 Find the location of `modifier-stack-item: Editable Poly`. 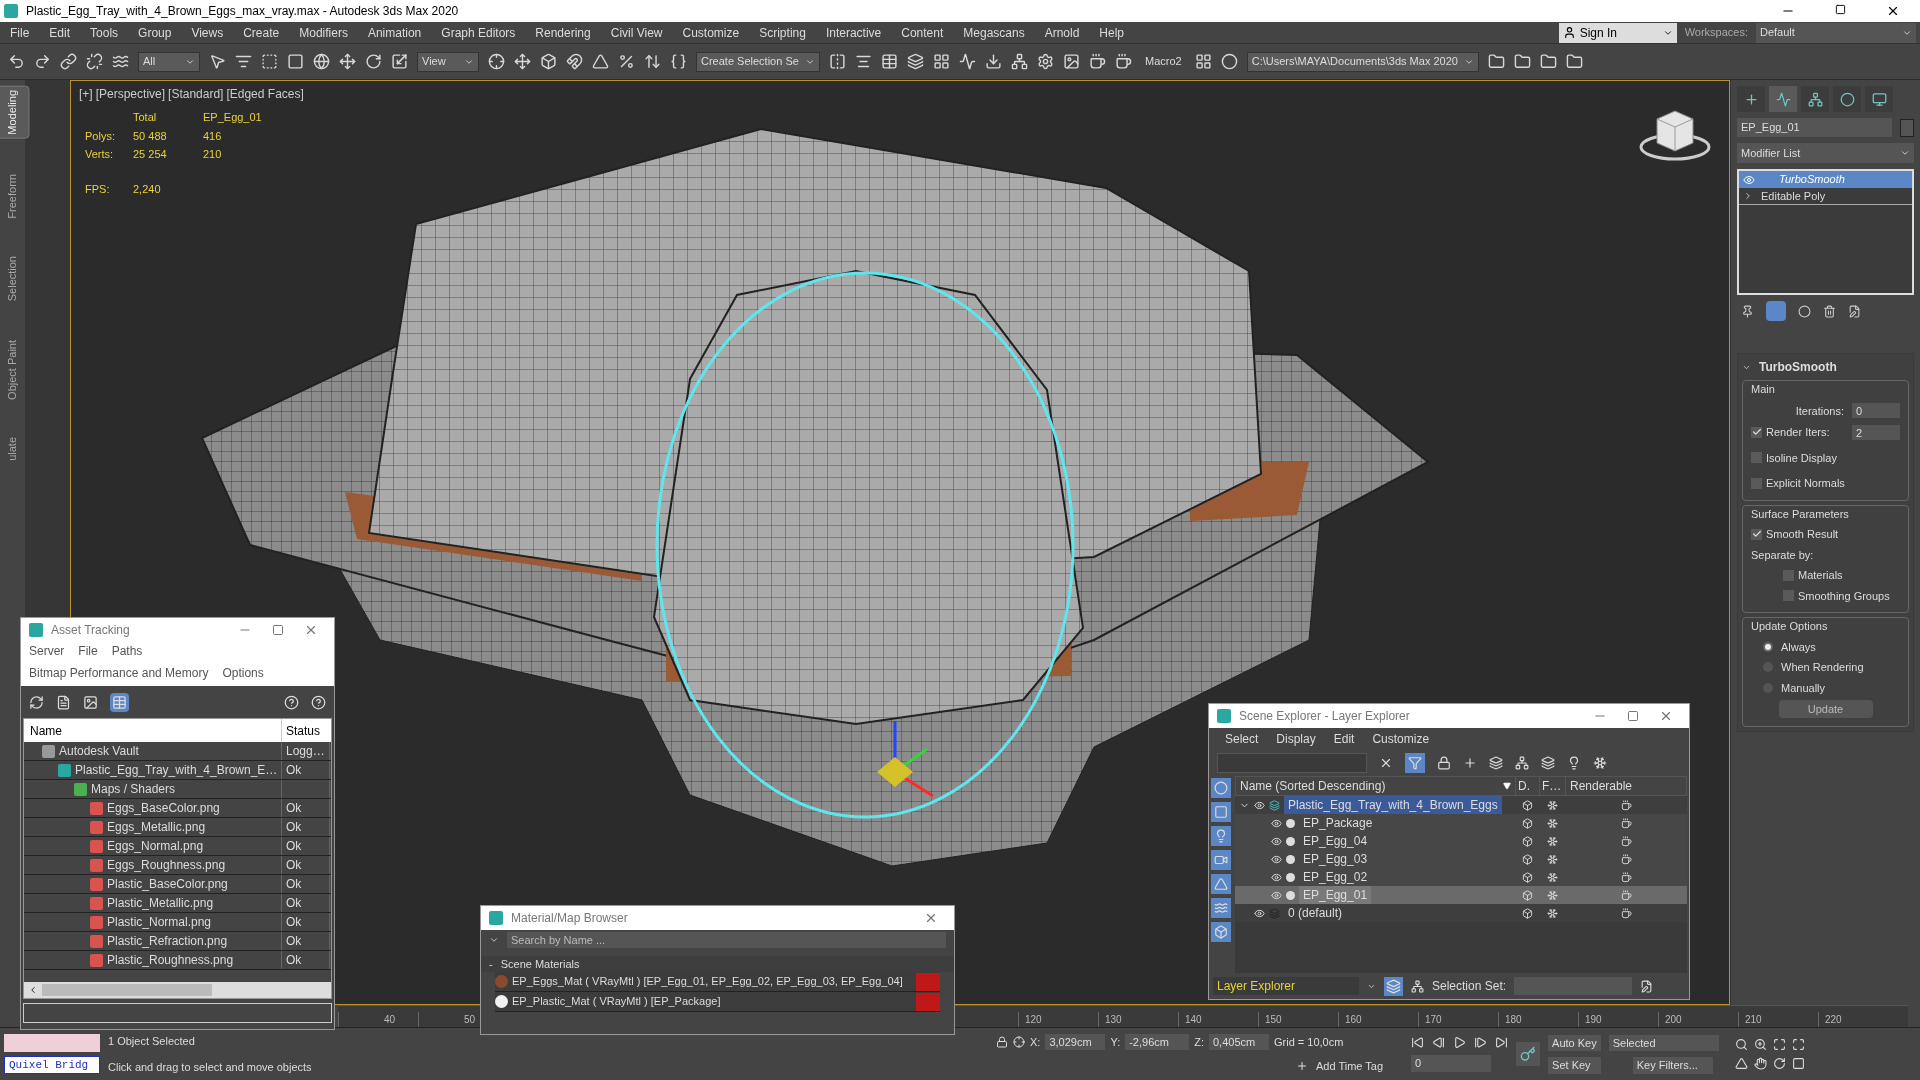

modifier-stack-item: Editable Poly is located at coordinates (1825, 196).